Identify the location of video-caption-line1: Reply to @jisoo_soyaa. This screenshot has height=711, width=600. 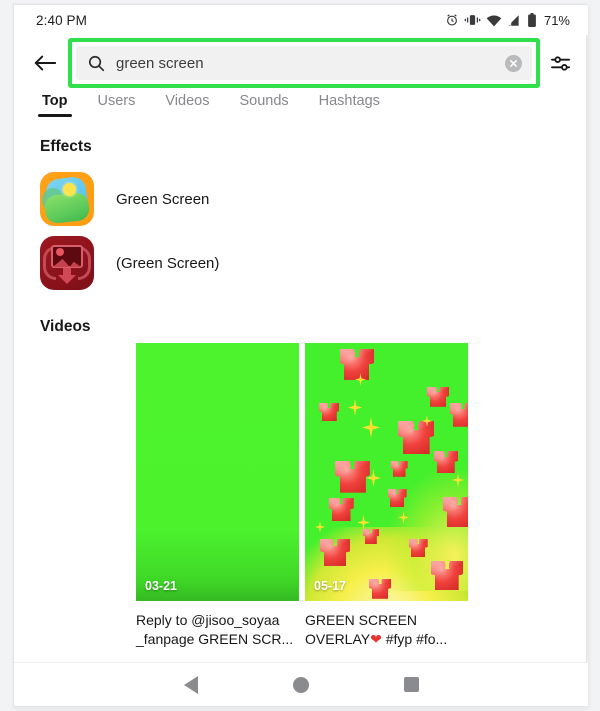
(208, 620).